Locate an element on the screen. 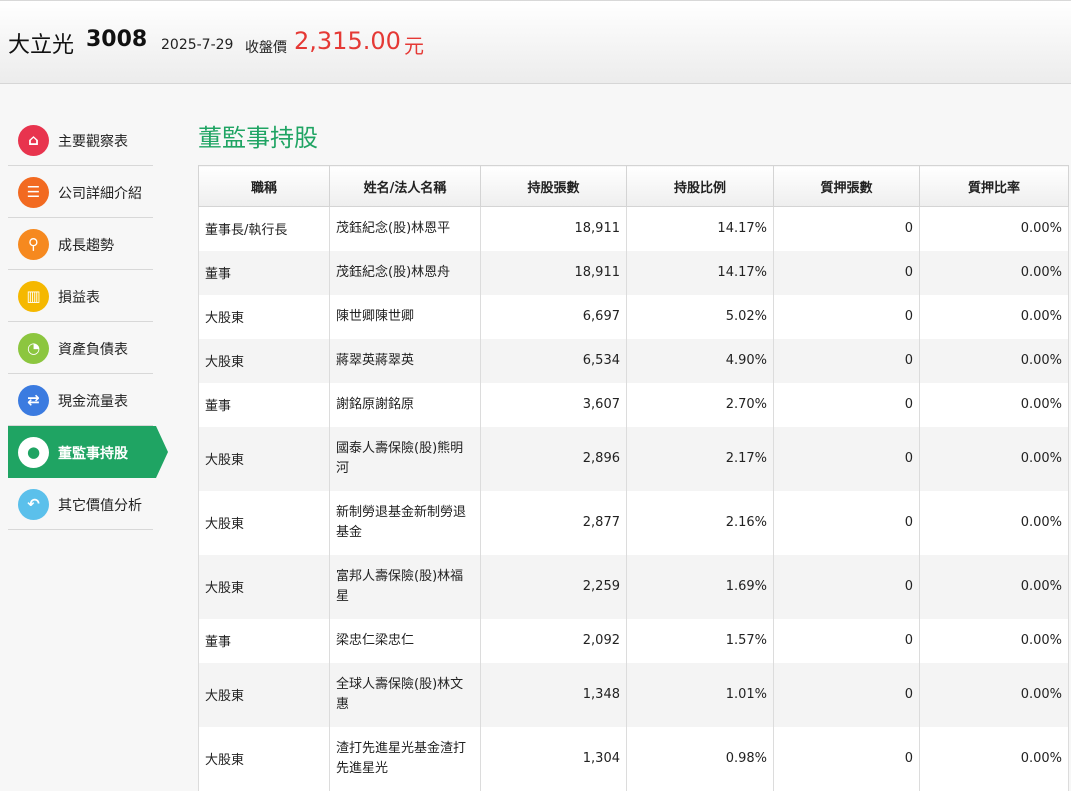  column-header: 持股張數 is located at coordinates (553, 186).